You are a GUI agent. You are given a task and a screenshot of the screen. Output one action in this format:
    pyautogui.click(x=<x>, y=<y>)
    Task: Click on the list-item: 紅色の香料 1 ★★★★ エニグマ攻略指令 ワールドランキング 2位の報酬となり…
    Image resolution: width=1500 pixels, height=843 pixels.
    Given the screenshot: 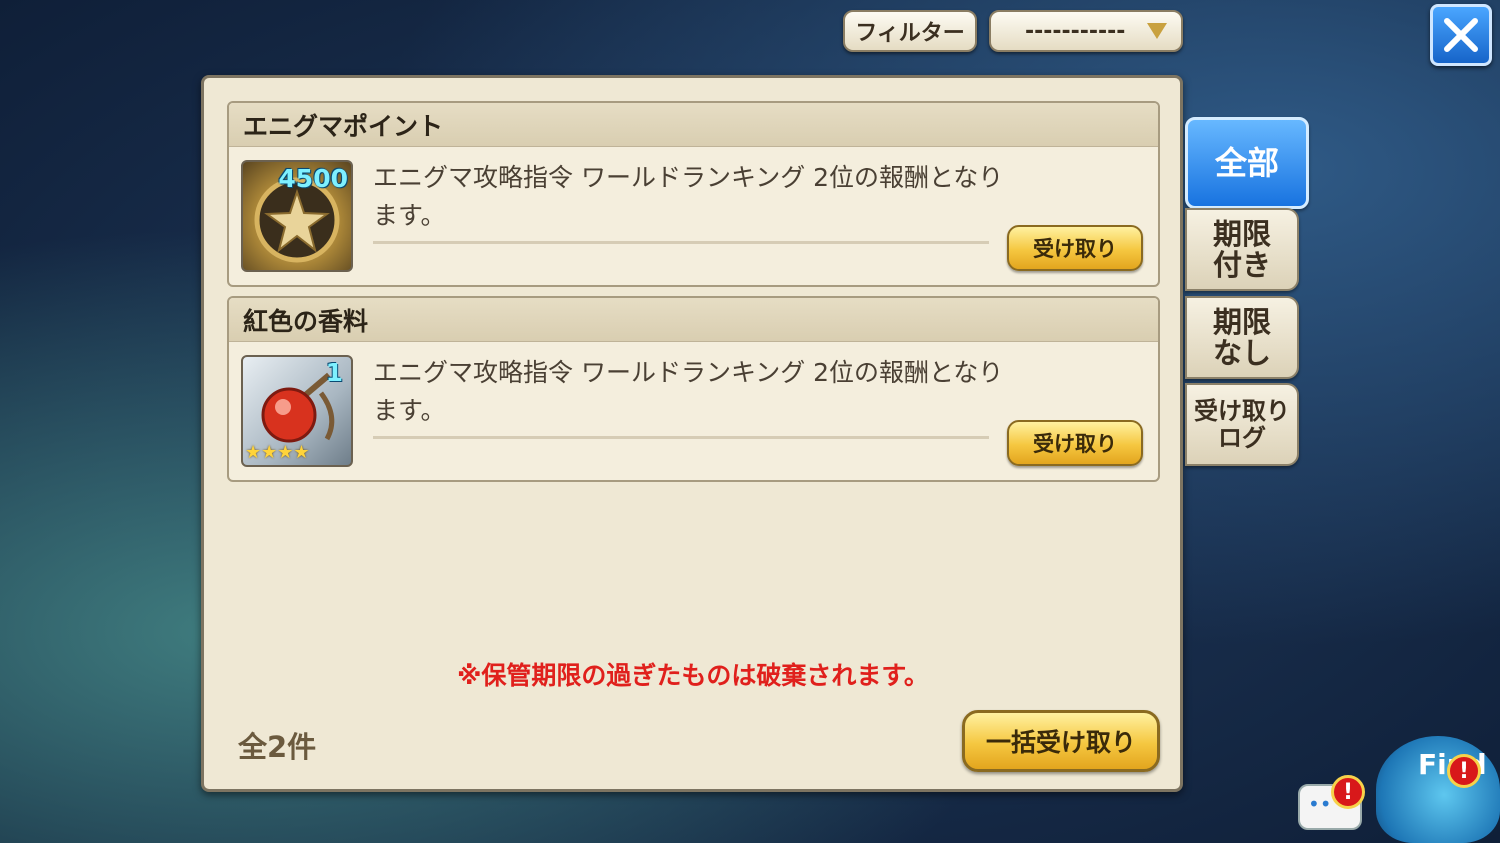 What is the action you would take?
    pyautogui.click(x=693, y=389)
    